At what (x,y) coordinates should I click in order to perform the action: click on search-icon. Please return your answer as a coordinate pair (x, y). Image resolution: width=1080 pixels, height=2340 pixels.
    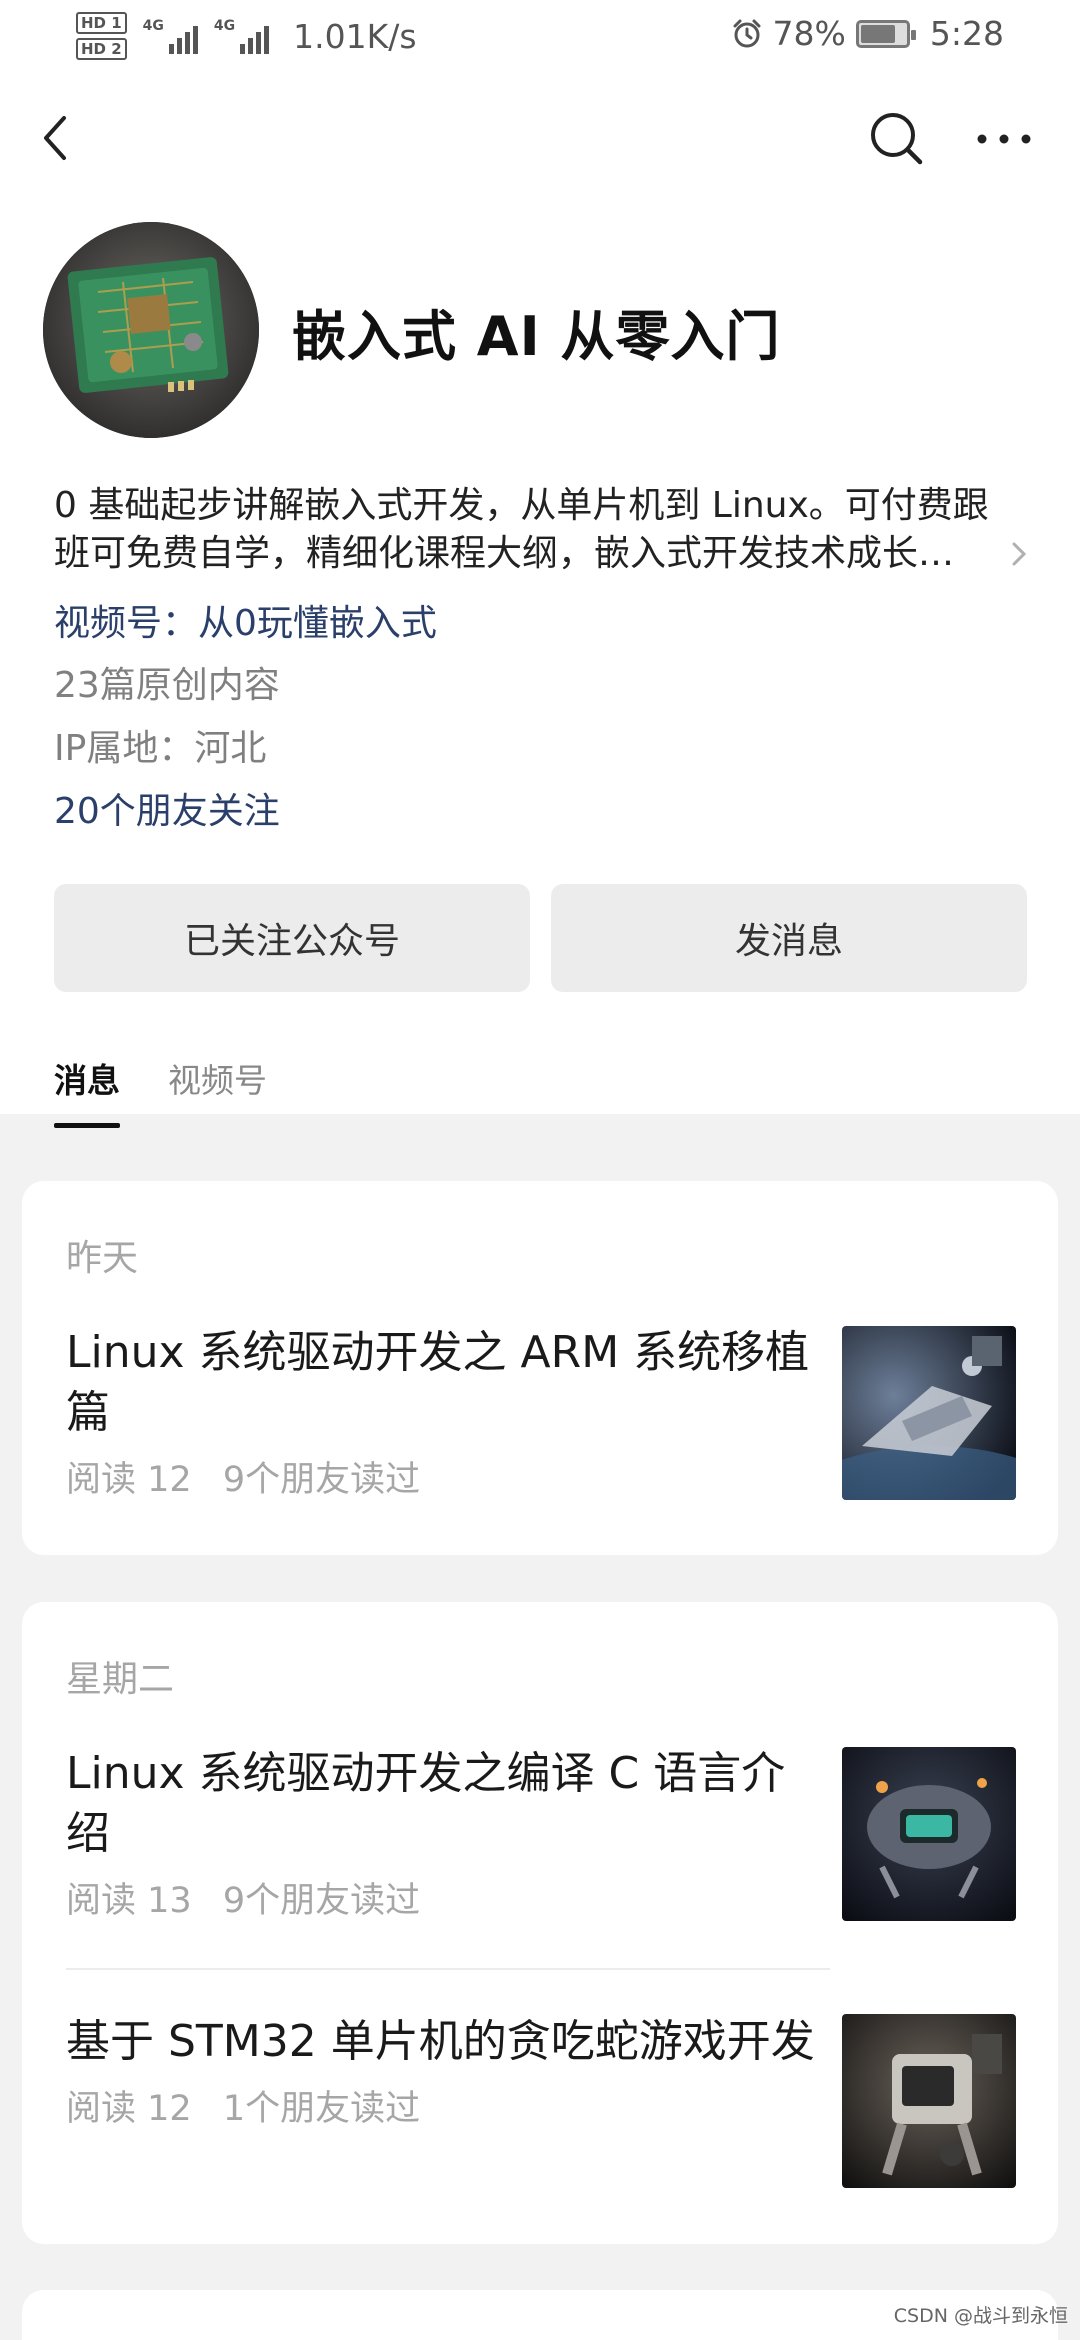
    Looking at the image, I should click on (896, 138).